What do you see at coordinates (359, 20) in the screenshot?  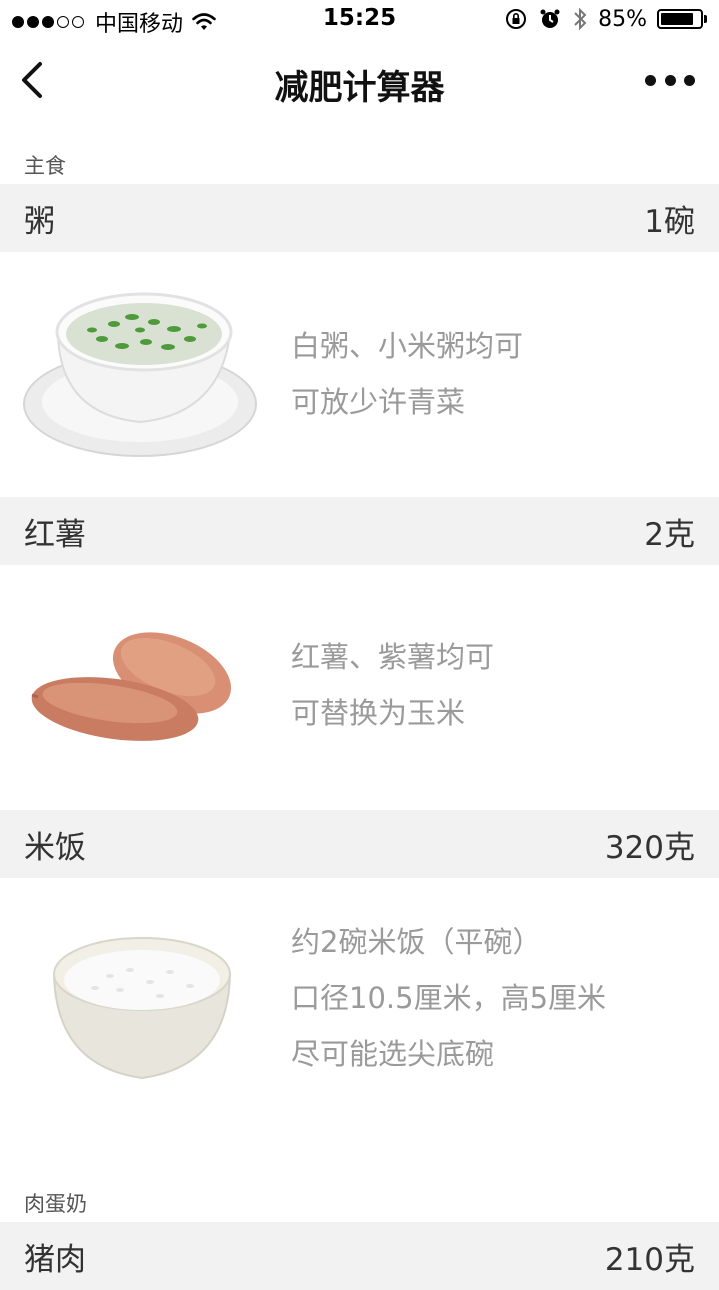 I see `status-bar: 中国移动 15:25 85%` at bounding box center [359, 20].